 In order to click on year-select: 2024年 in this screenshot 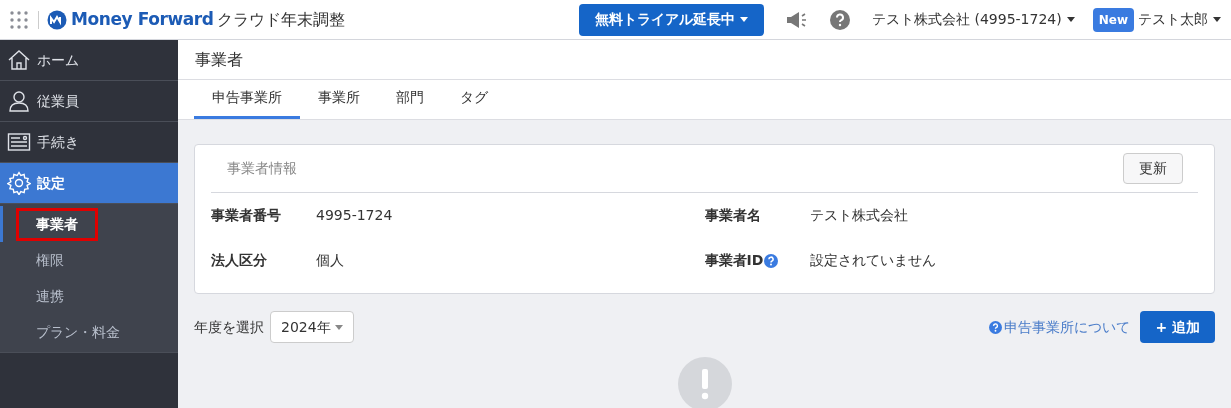, I will do `click(312, 327)`.